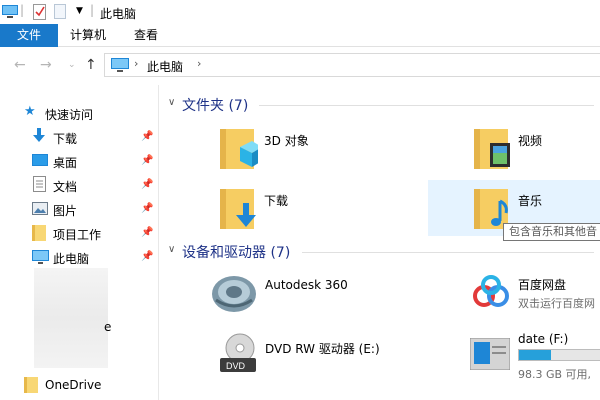 This screenshot has height=400, width=600. Describe the element at coordinates (238, 208) in the screenshot. I see `download-folder-icon` at that location.